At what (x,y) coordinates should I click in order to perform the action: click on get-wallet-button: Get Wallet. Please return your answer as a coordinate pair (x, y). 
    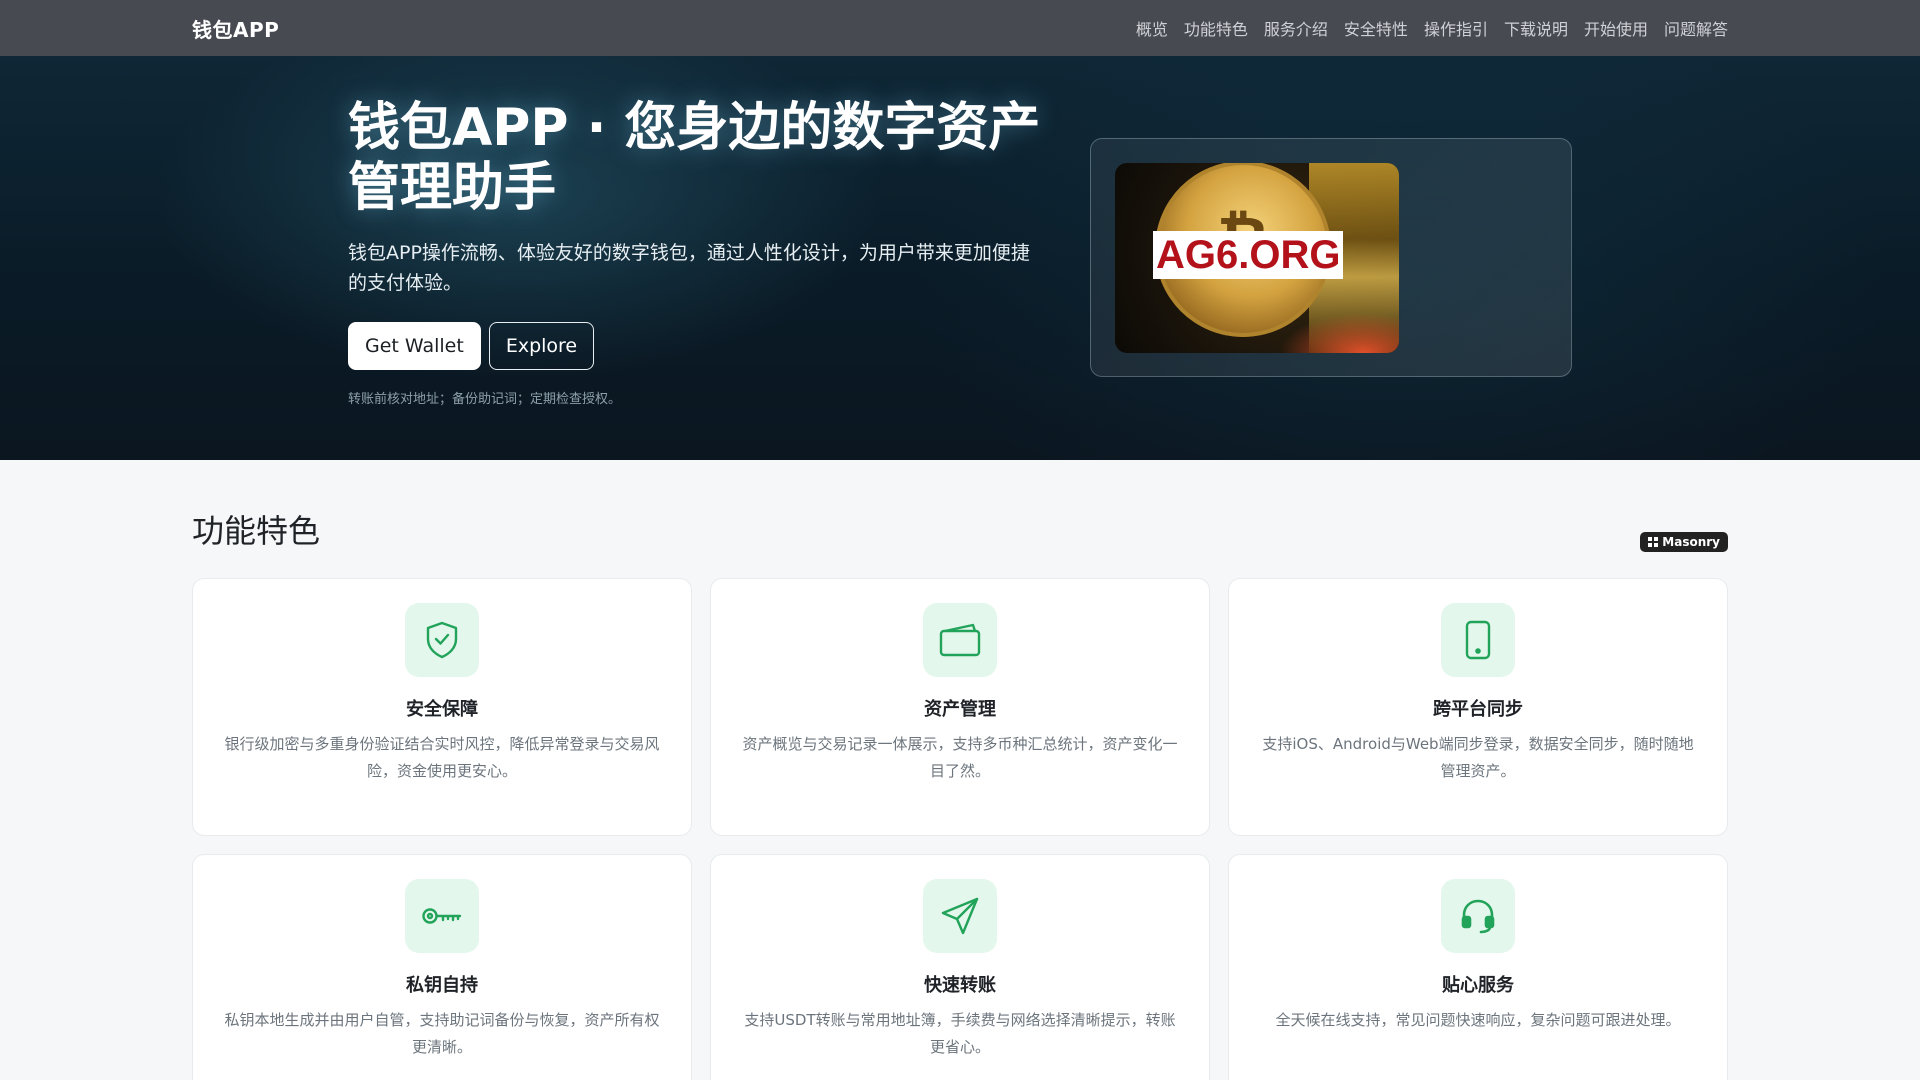
    Looking at the image, I should click on (414, 346).